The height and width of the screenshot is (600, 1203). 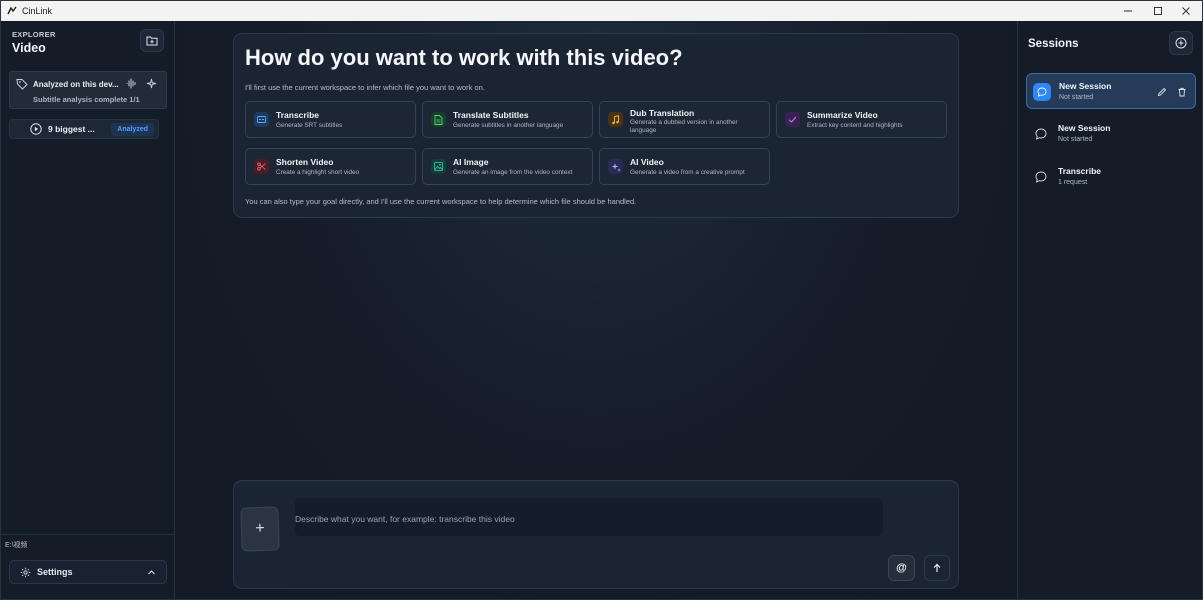 What do you see at coordinates (318, 172) in the screenshot?
I see `option-description: Create a highlight short video` at bounding box center [318, 172].